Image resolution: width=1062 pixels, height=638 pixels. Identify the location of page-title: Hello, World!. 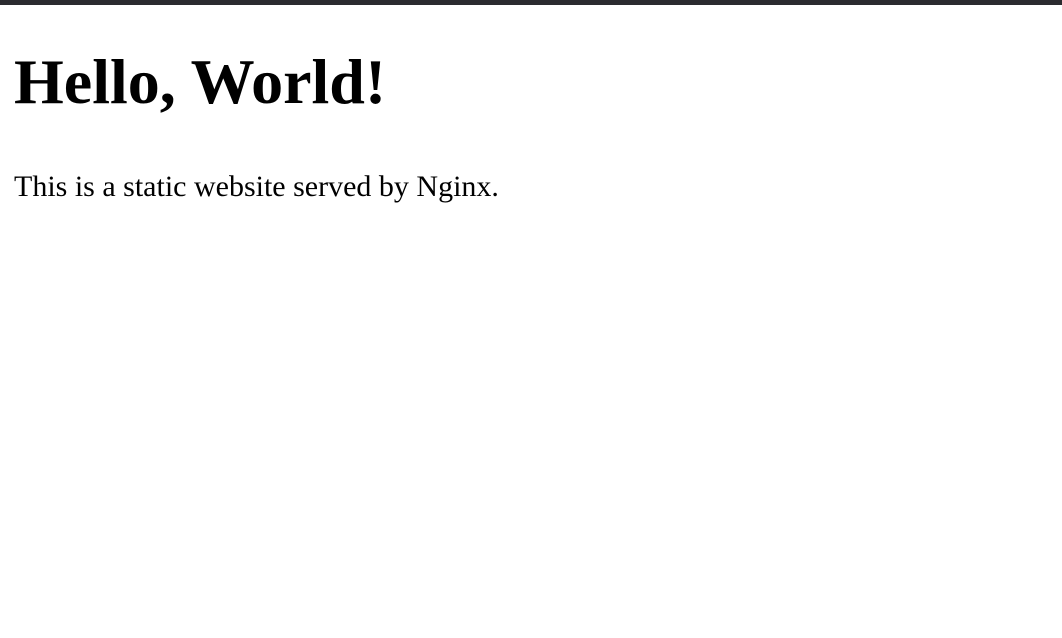
(200, 81).